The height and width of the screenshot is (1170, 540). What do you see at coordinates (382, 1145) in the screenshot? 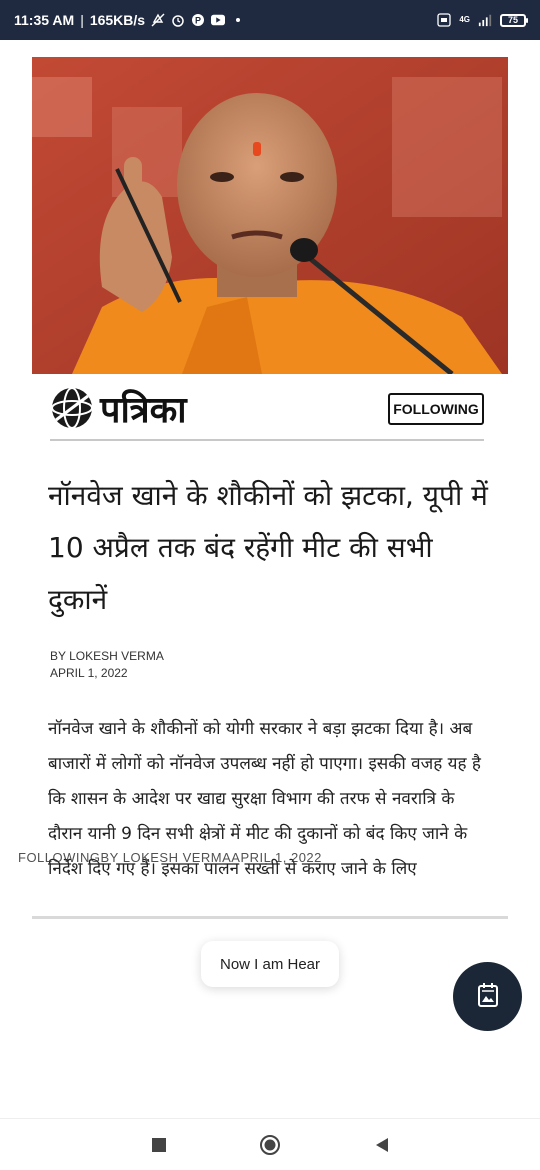
I see `back-triangle-icon` at bounding box center [382, 1145].